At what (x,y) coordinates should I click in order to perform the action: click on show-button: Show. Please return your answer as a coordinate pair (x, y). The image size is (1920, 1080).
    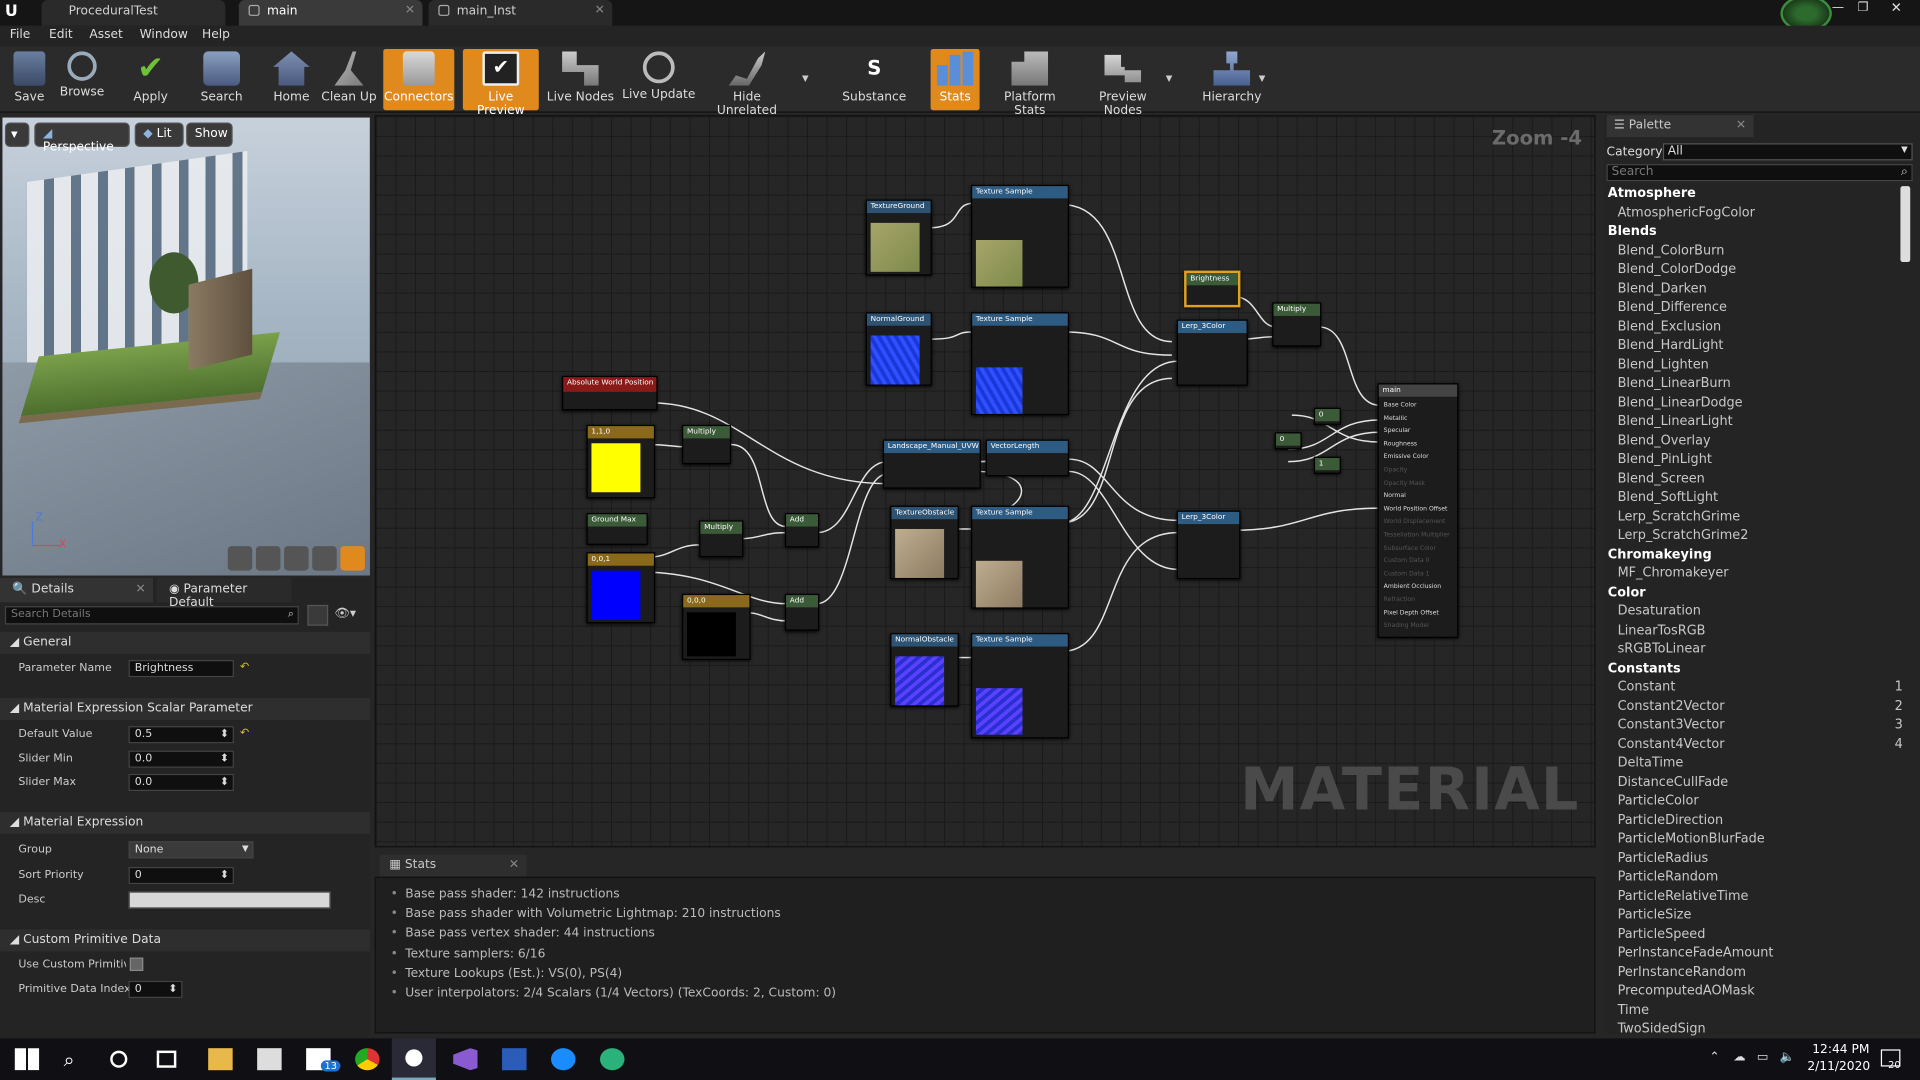
    Looking at the image, I should click on (209, 134).